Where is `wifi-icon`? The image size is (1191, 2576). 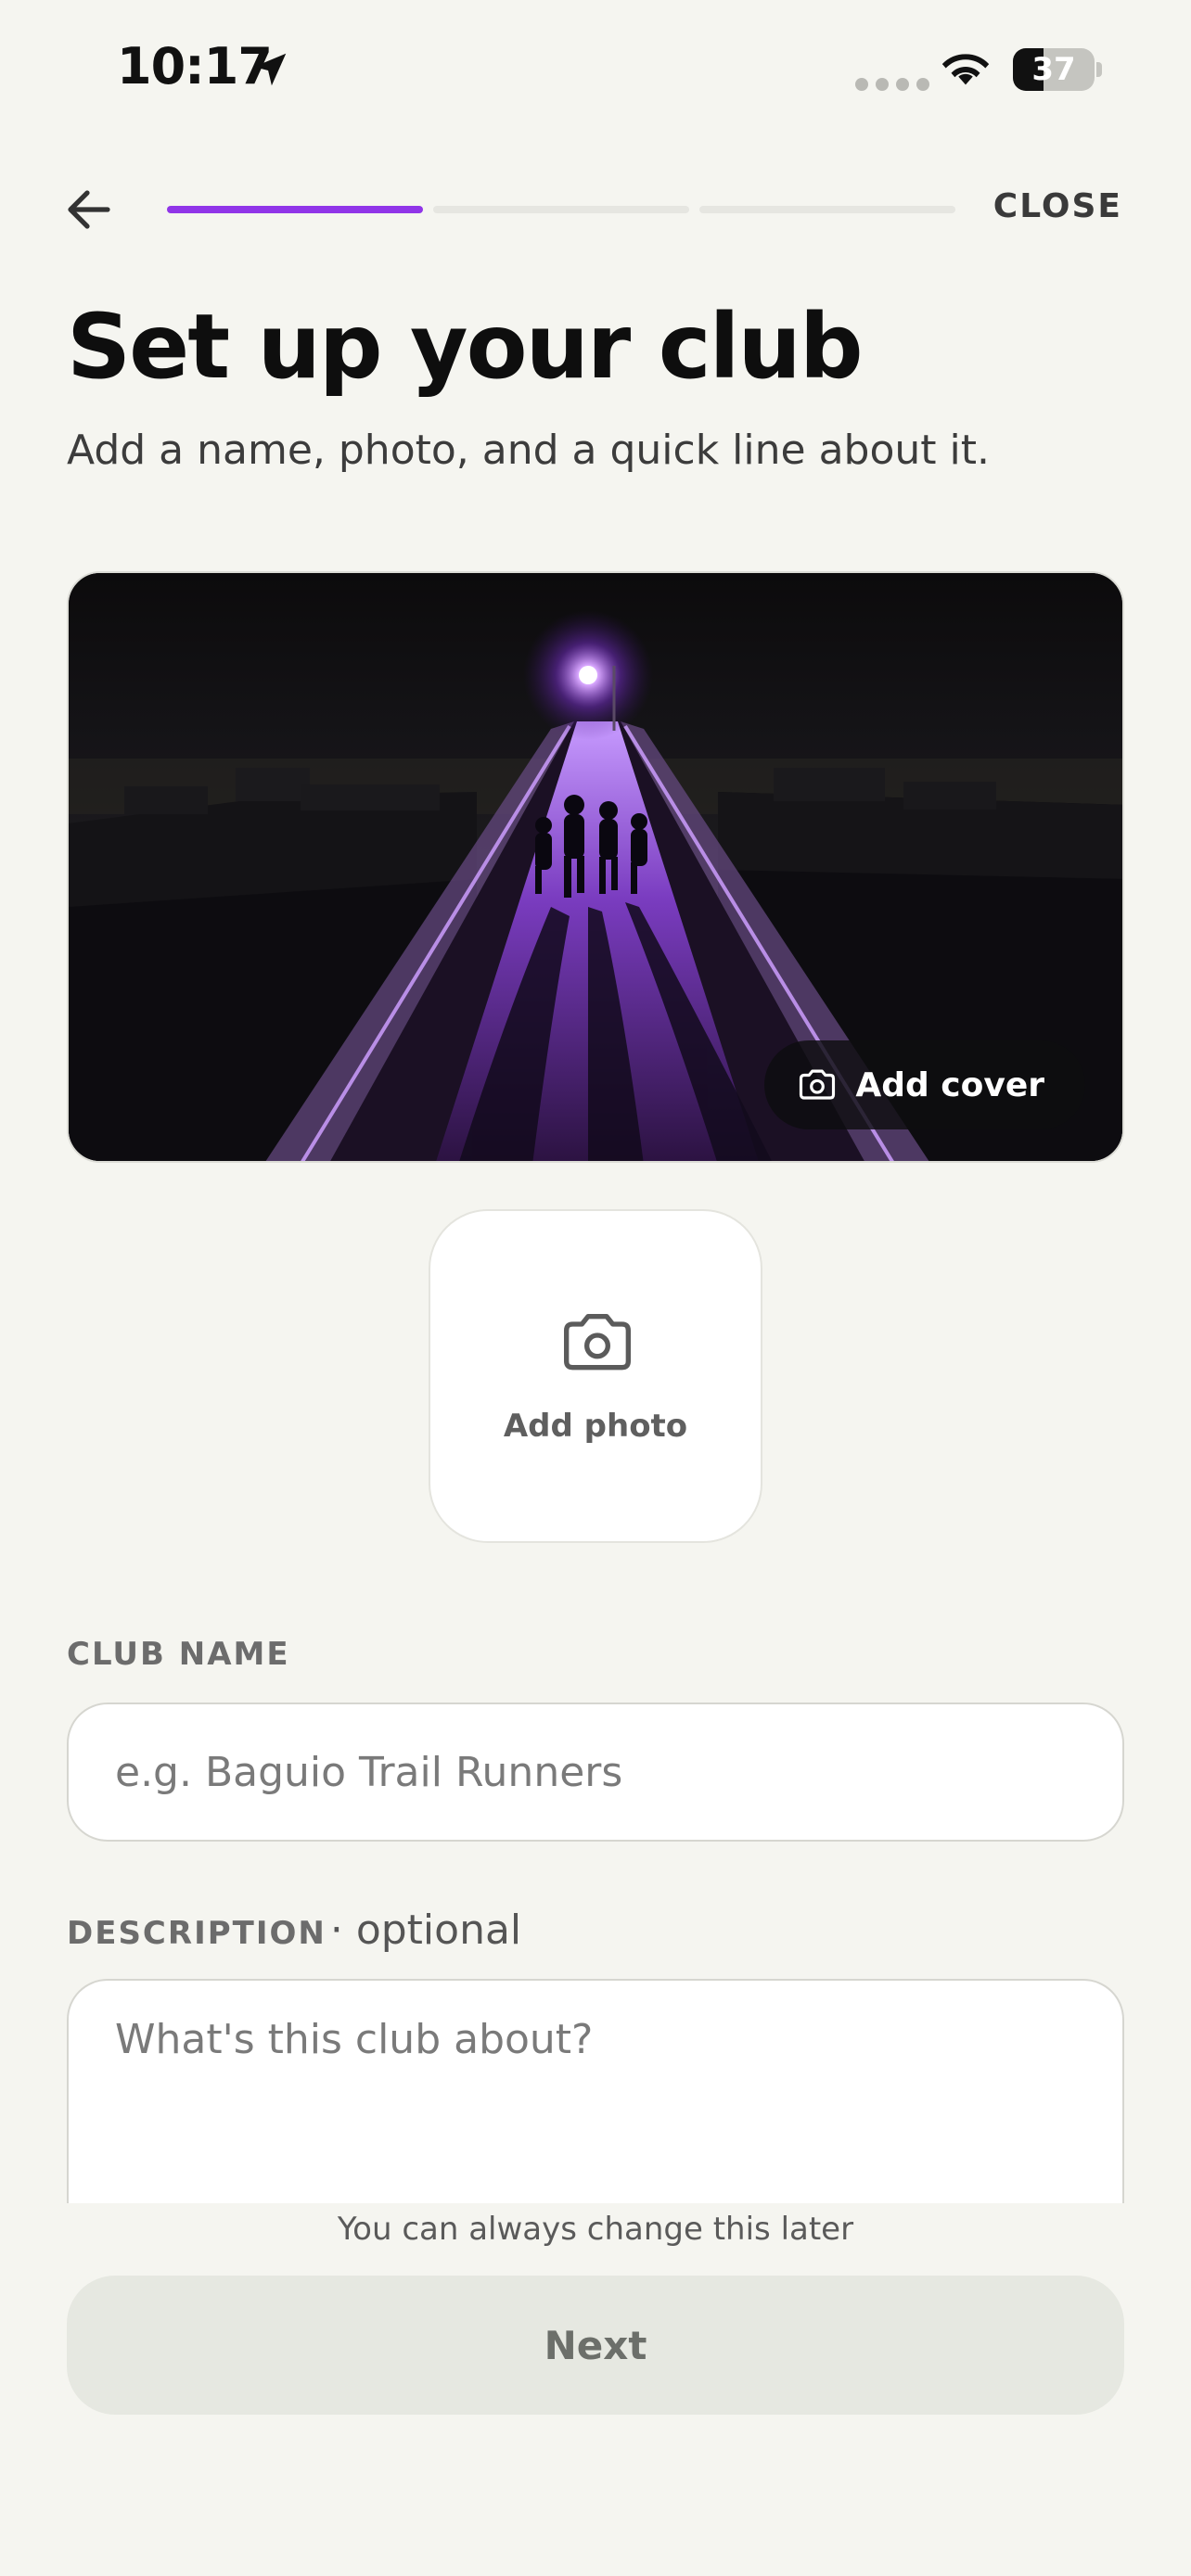
wifi-icon is located at coordinates (966, 69).